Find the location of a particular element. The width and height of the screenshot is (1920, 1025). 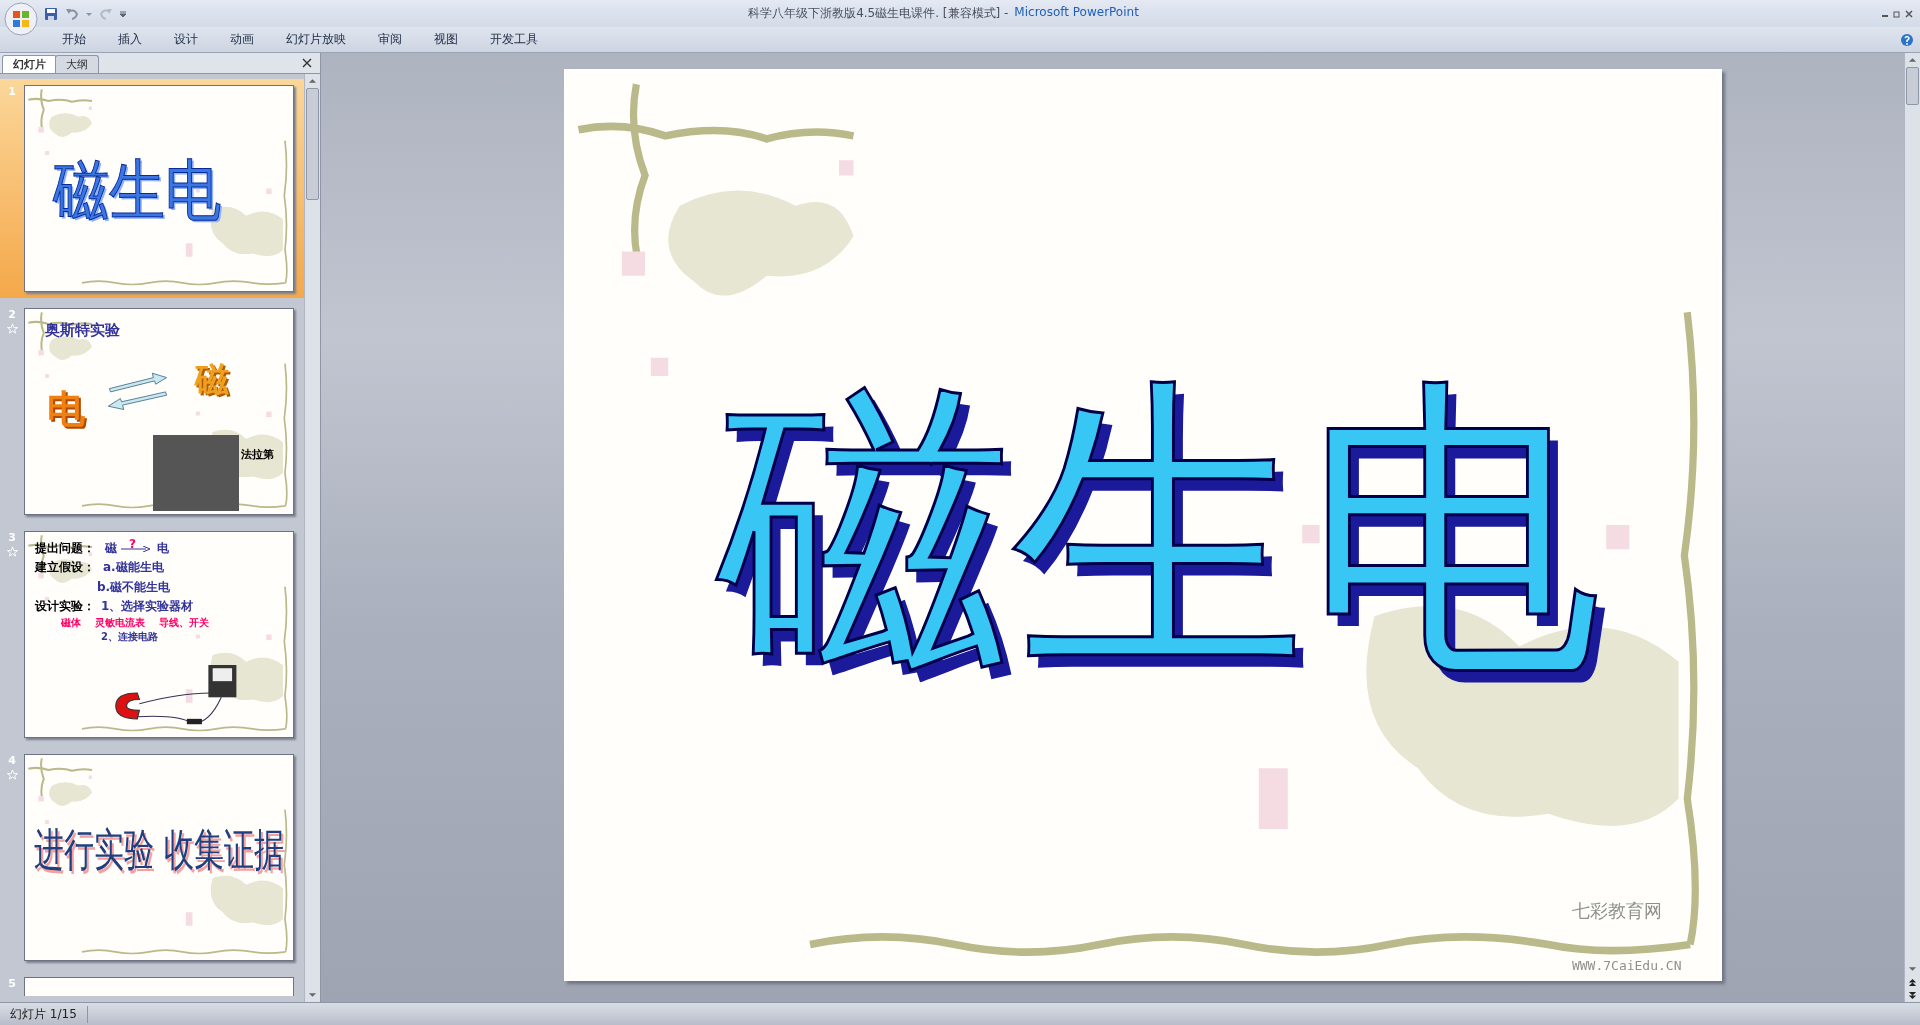

slide-number: 5 is located at coordinates (12, 983).